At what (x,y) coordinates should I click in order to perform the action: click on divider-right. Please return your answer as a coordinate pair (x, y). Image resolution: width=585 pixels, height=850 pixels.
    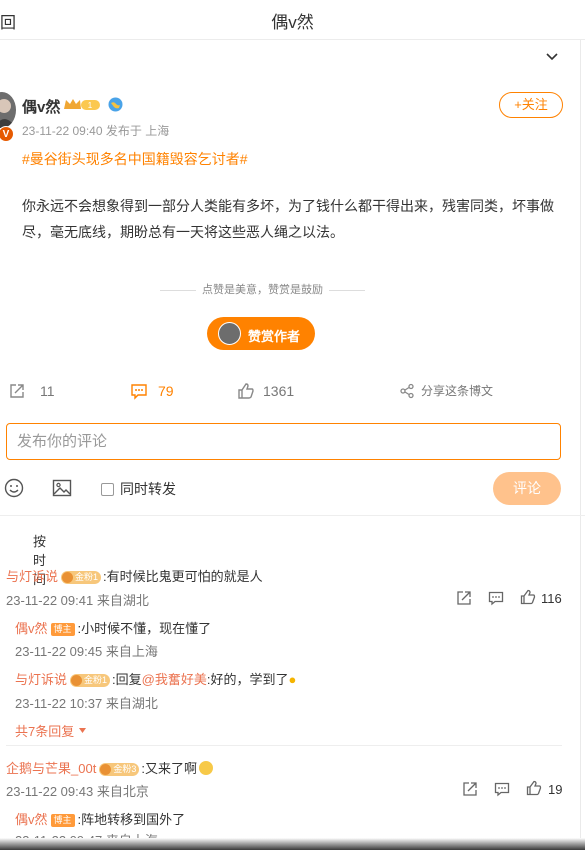
    Looking at the image, I should click on (347, 290).